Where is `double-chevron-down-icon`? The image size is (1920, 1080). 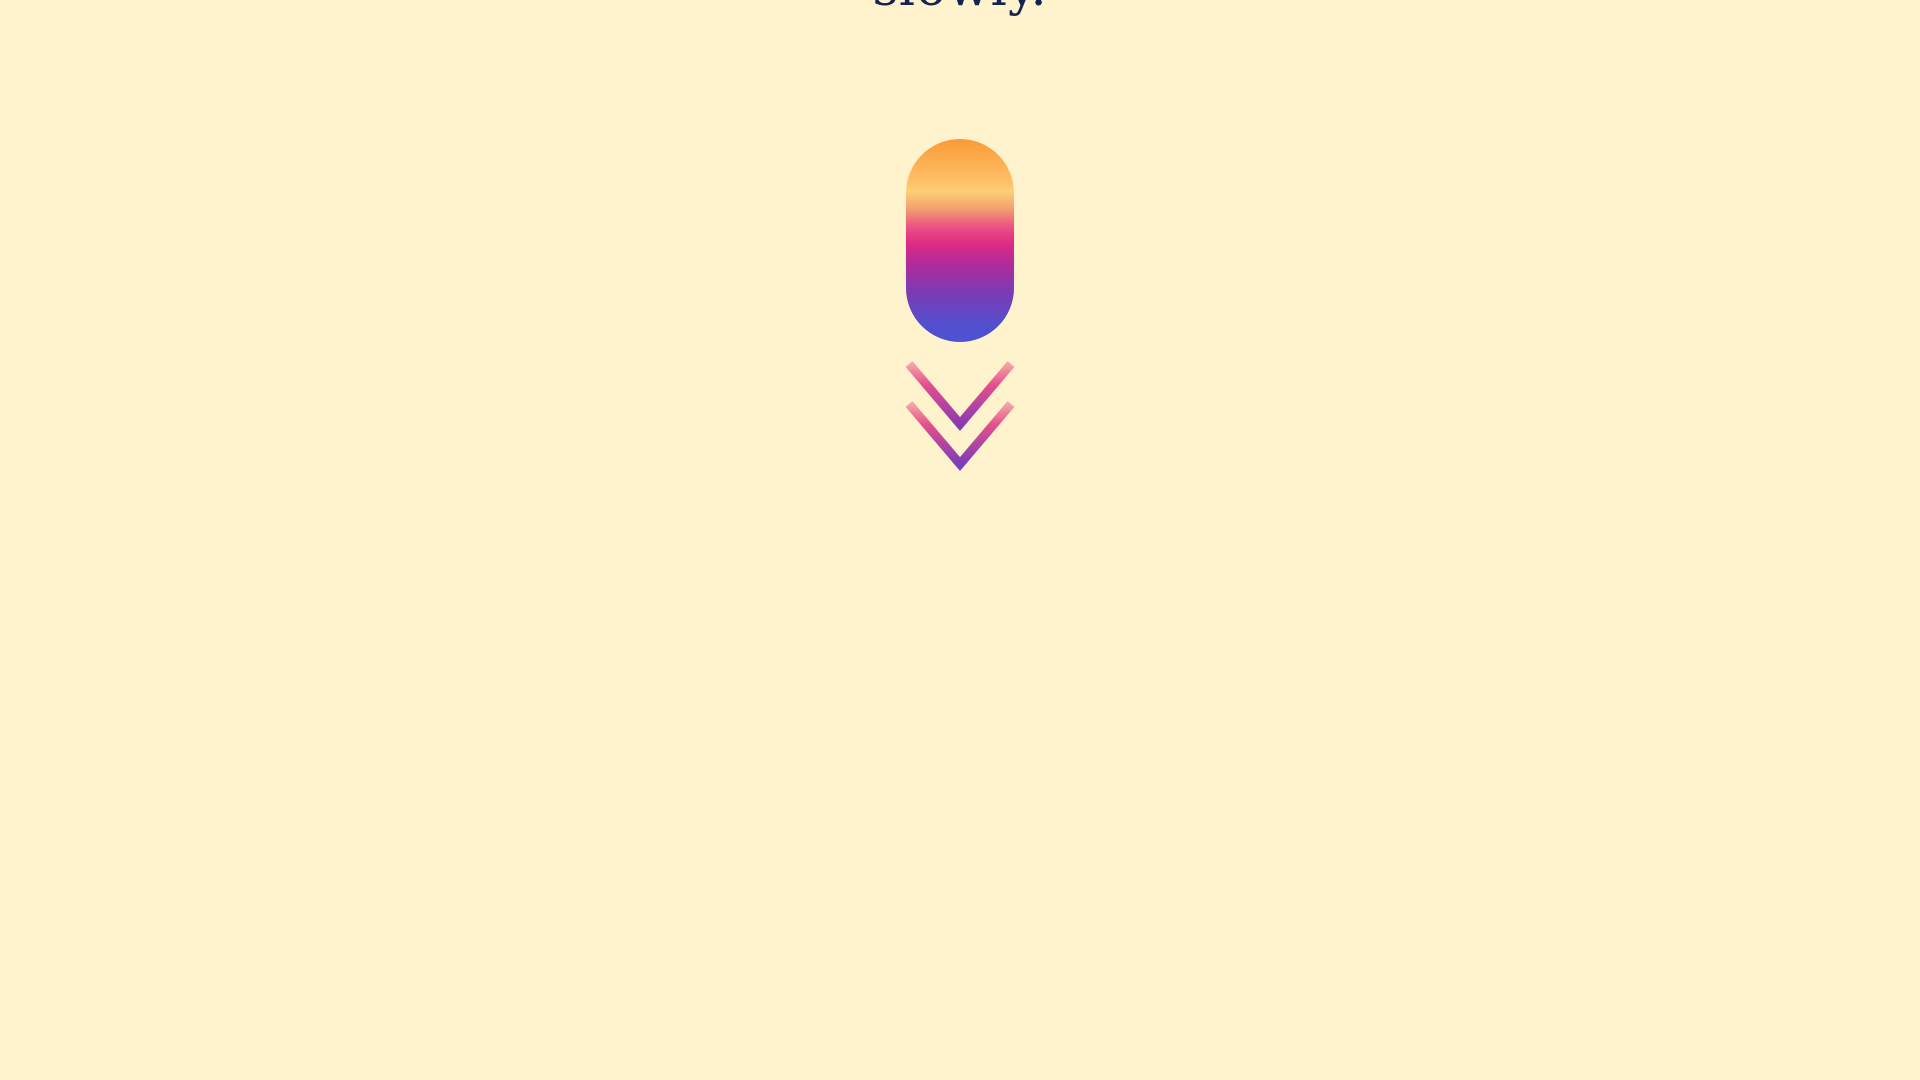 double-chevron-down-icon is located at coordinates (960, 416).